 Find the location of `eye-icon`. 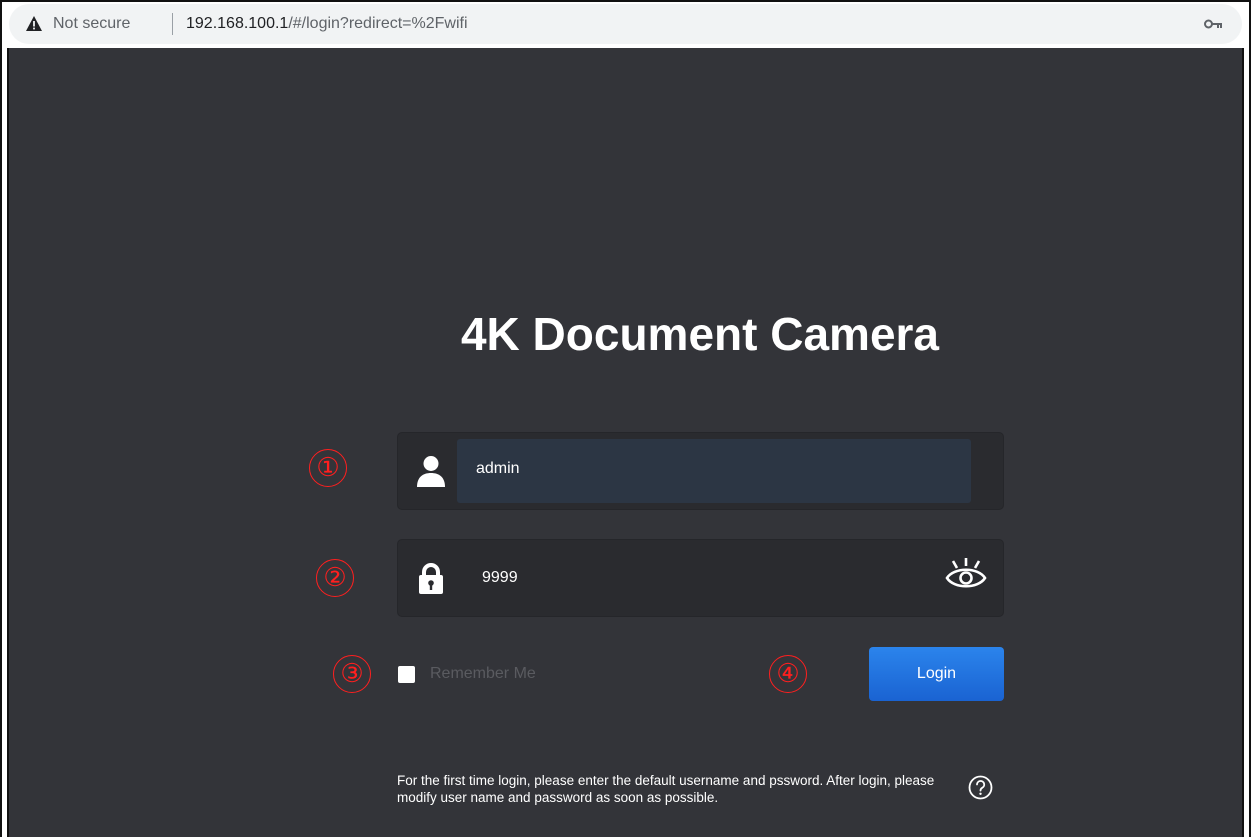

eye-icon is located at coordinates (966, 574).